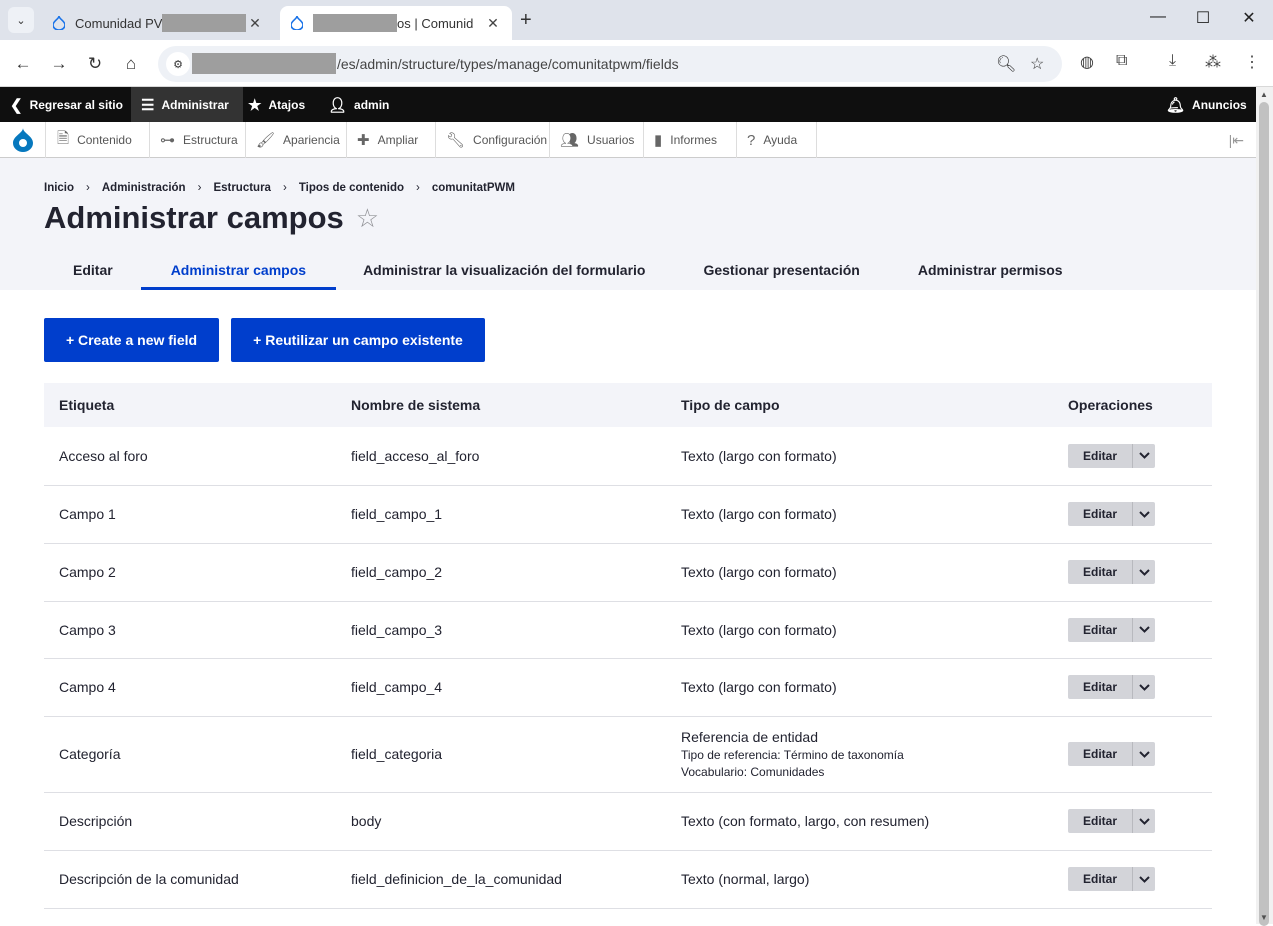  I want to click on extension-icon: ◍, so click(1087, 62).